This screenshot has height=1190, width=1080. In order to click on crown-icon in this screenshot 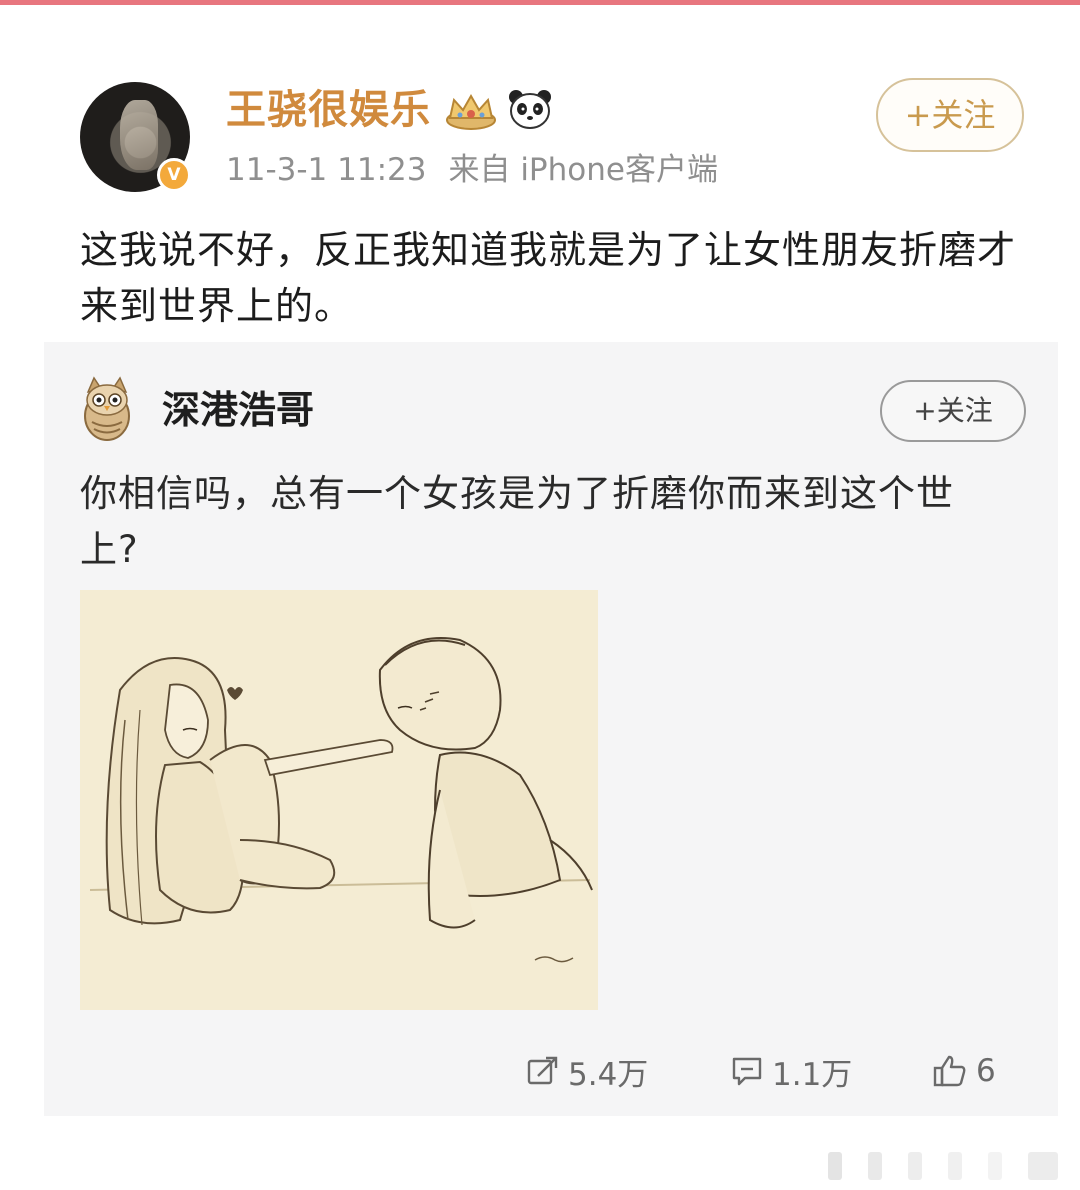, I will do `click(471, 111)`.